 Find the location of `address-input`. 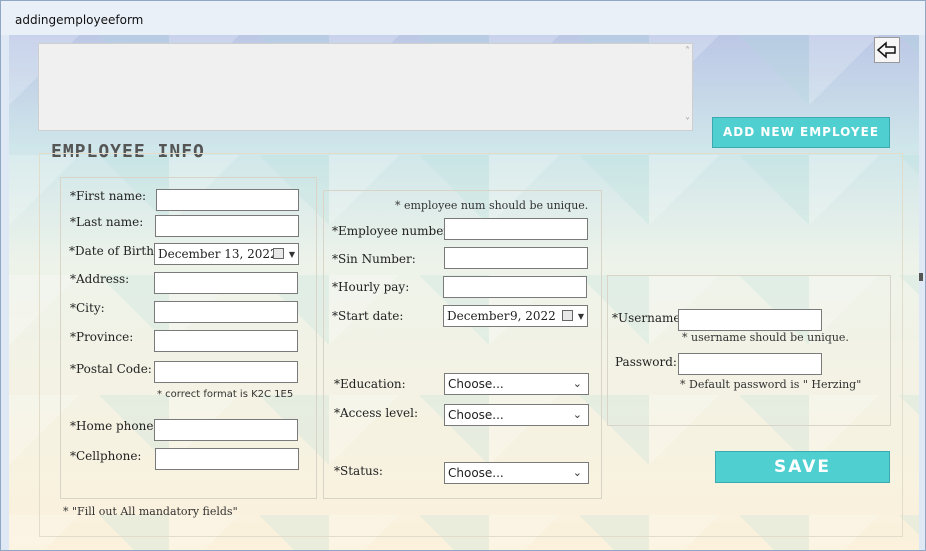

address-input is located at coordinates (226, 283).